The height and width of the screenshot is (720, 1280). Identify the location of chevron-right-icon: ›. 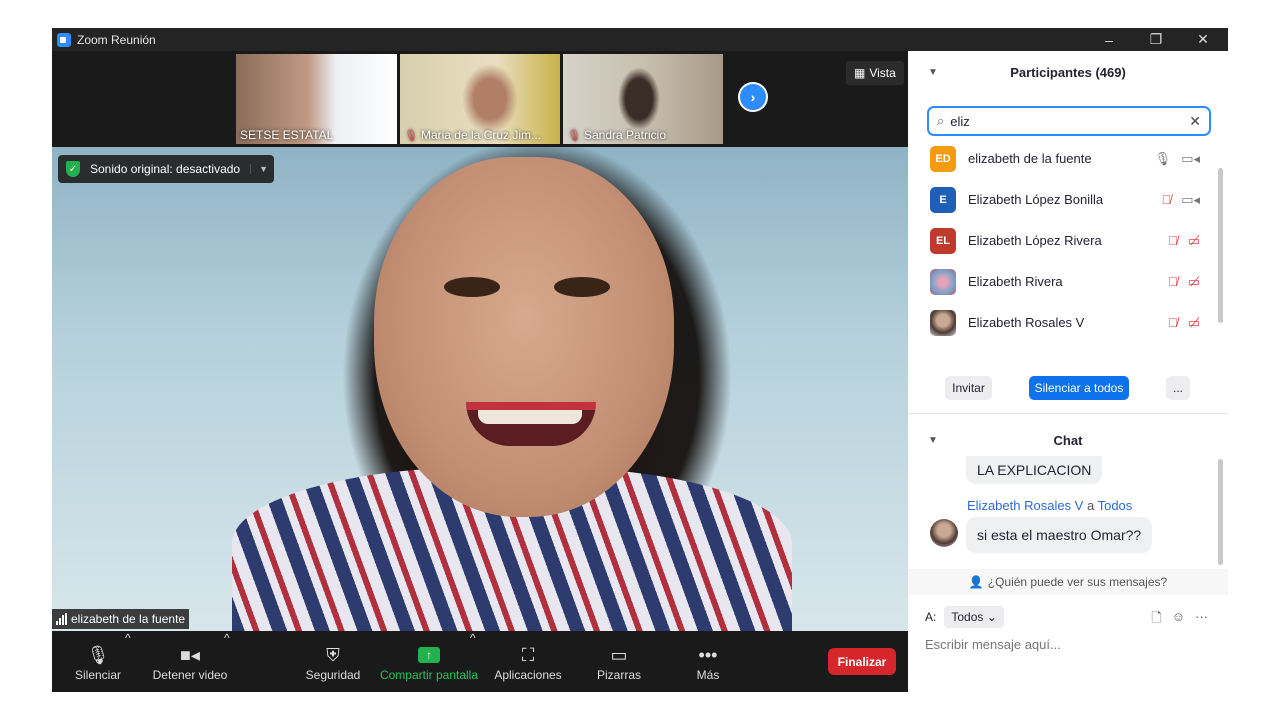
(753, 97).